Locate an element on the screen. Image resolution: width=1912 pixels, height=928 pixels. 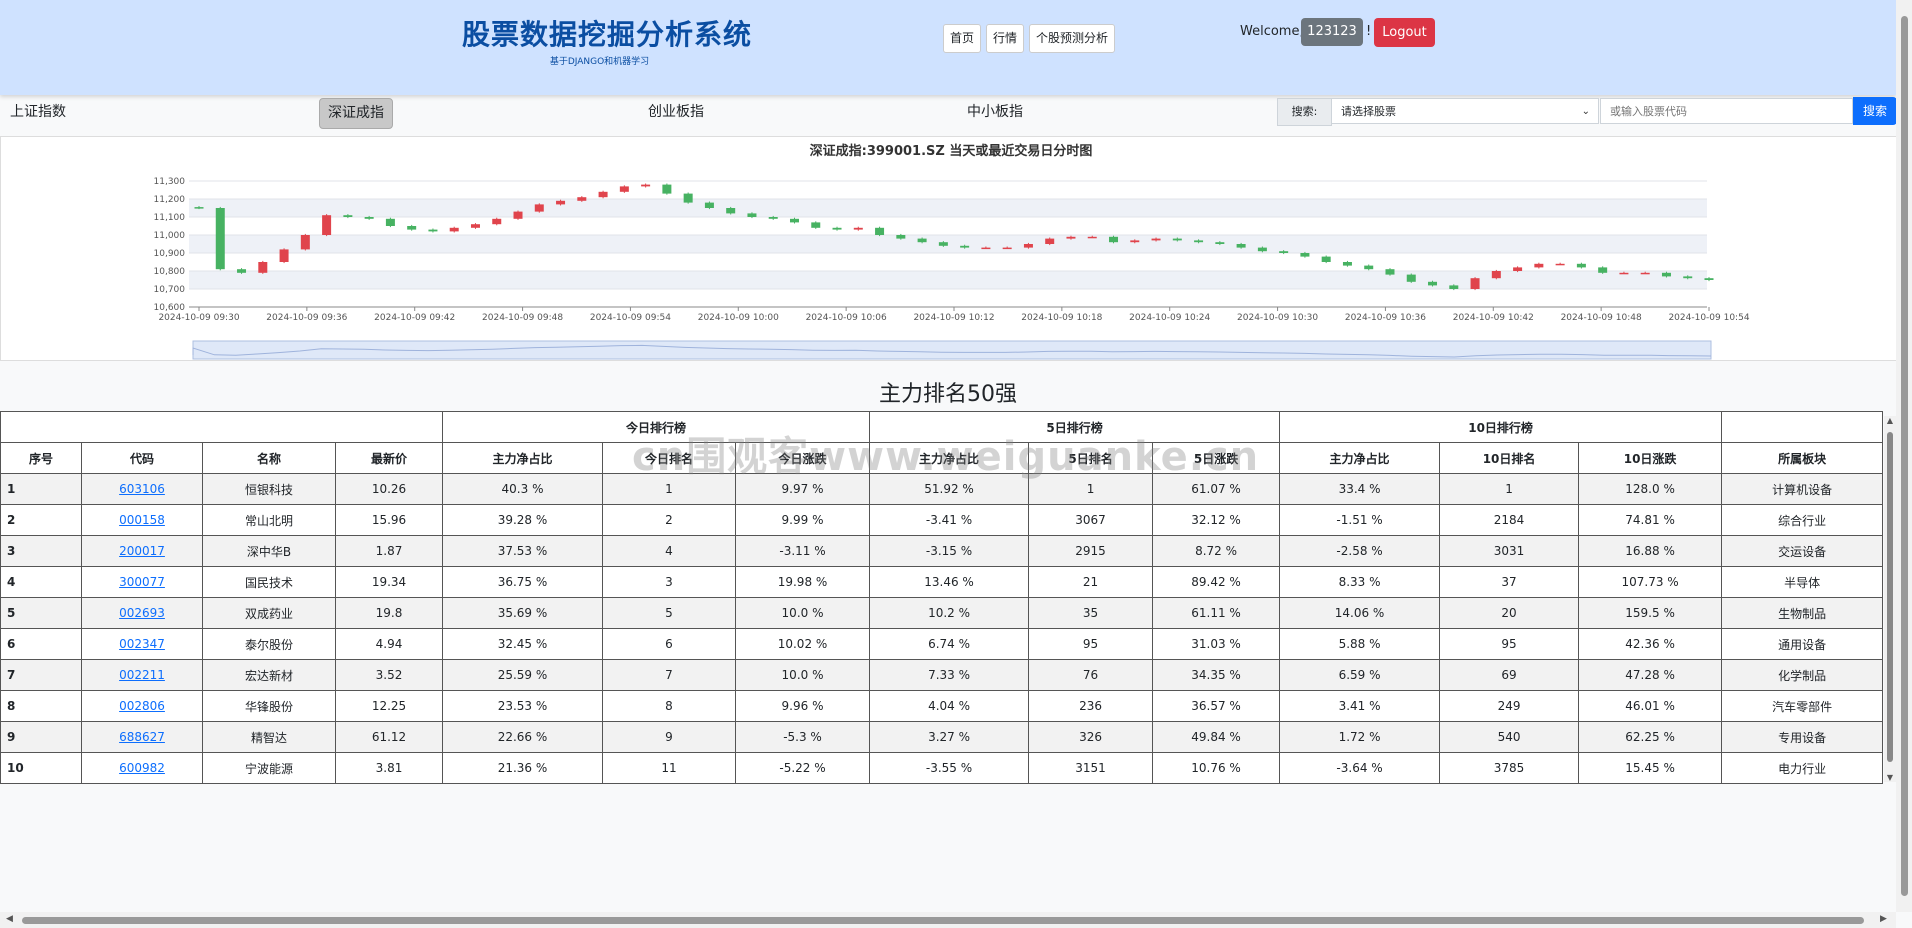
table-cell: 10.0 % is located at coordinates (802, 675).